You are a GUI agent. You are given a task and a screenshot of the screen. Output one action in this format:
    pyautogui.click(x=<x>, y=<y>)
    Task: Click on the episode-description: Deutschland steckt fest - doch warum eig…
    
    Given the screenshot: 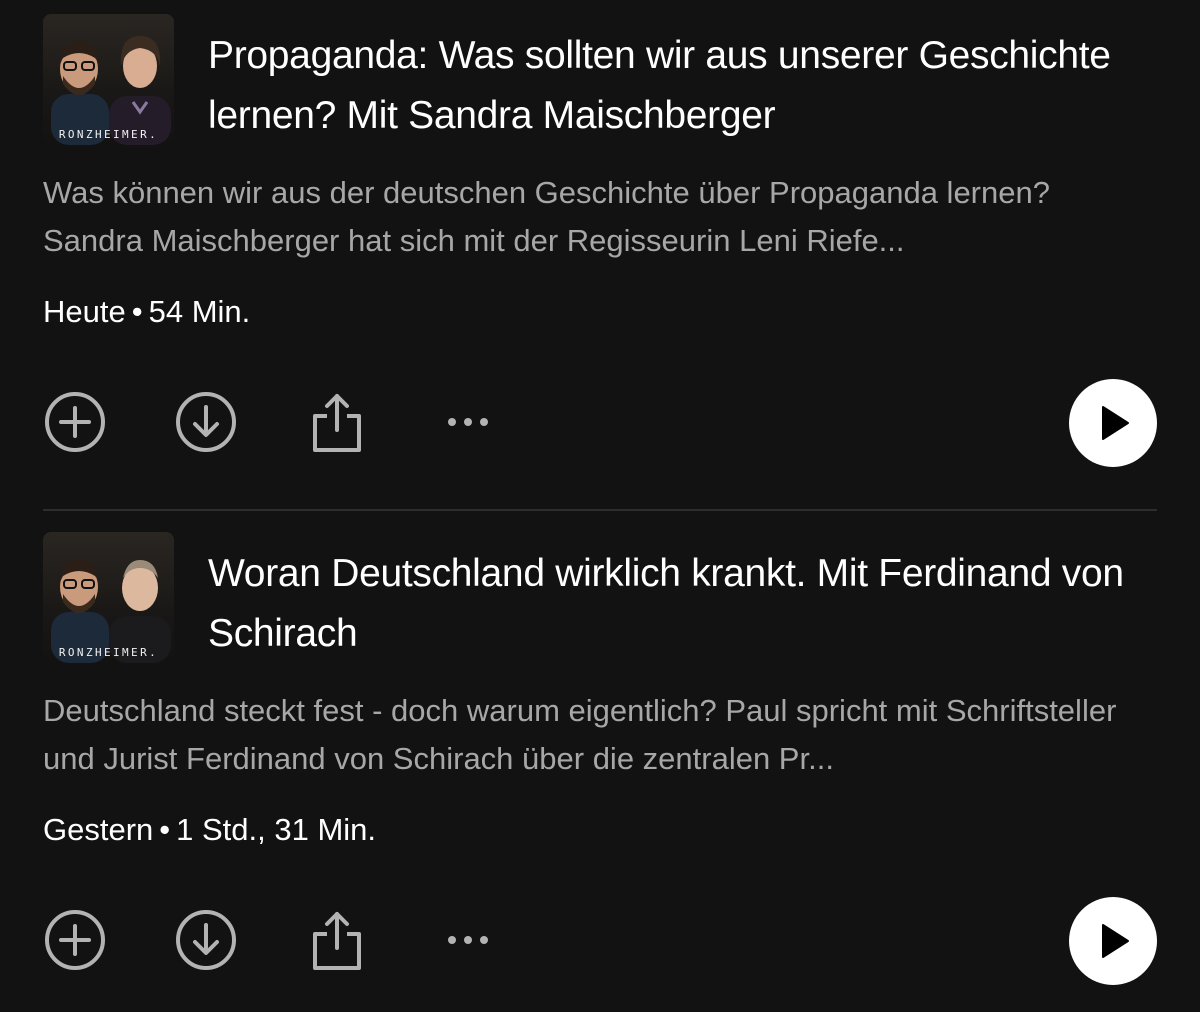 What is the action you would take?
    pyautogui.click(x=600, y=735)
    